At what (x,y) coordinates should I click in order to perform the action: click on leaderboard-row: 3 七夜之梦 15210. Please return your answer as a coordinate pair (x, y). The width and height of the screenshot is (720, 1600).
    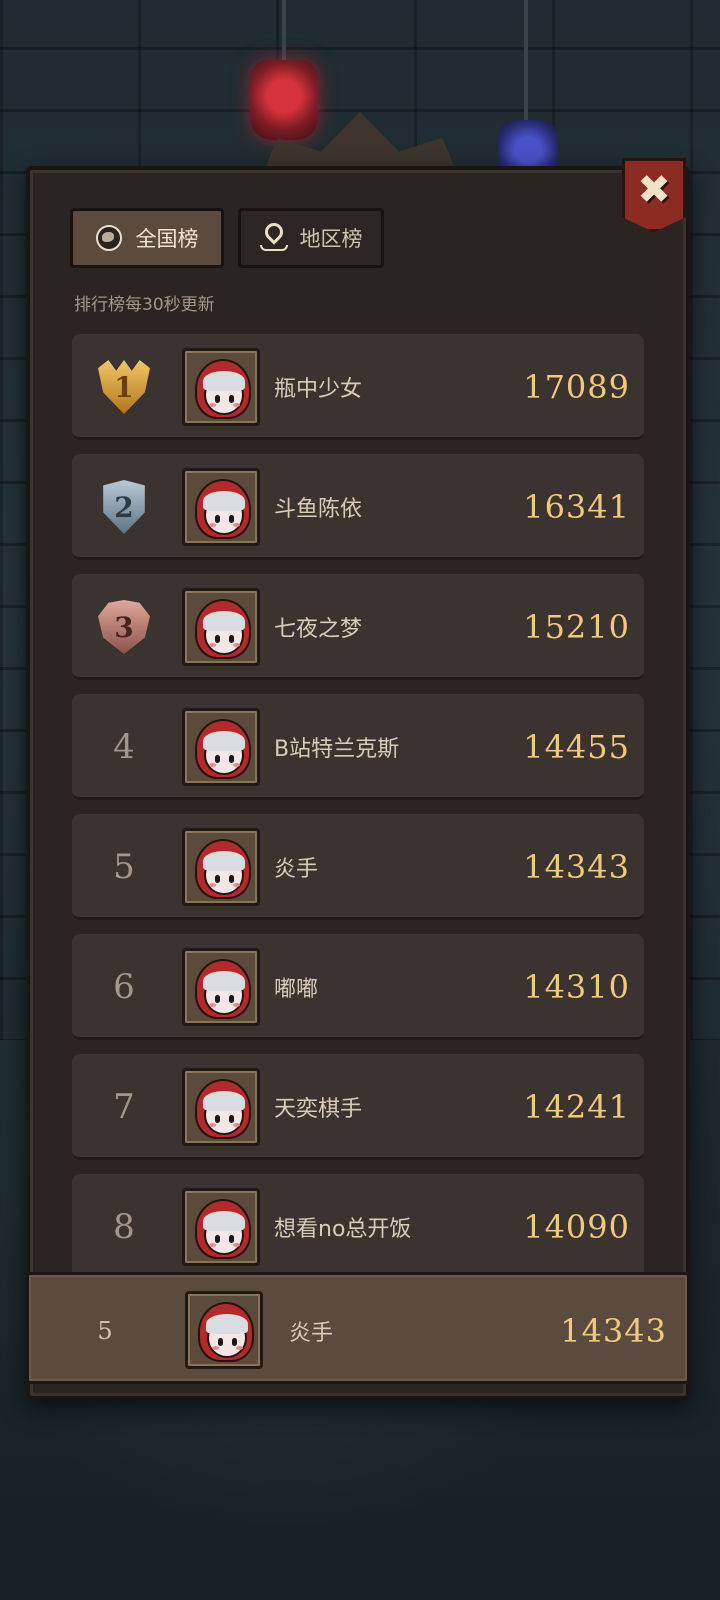
    Looking at the image, I should click on (358, 627).